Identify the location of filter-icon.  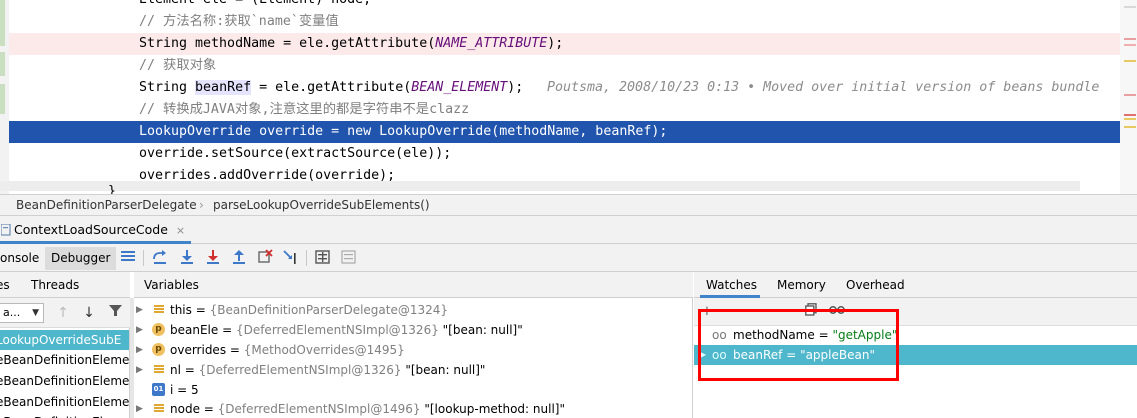
(115, 313).